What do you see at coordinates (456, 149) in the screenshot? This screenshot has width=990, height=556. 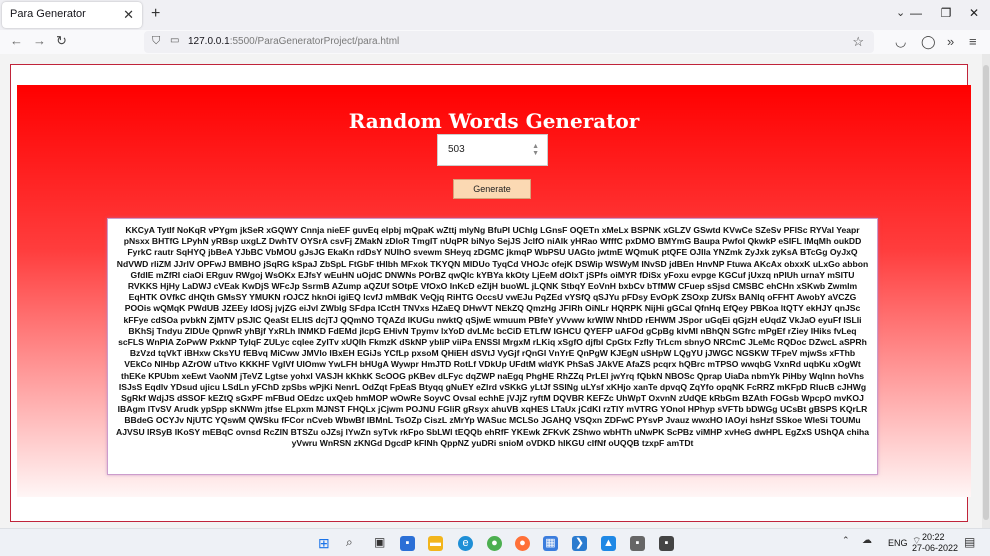 I see `word-count-value: 503` at bounding box center [456, 149].